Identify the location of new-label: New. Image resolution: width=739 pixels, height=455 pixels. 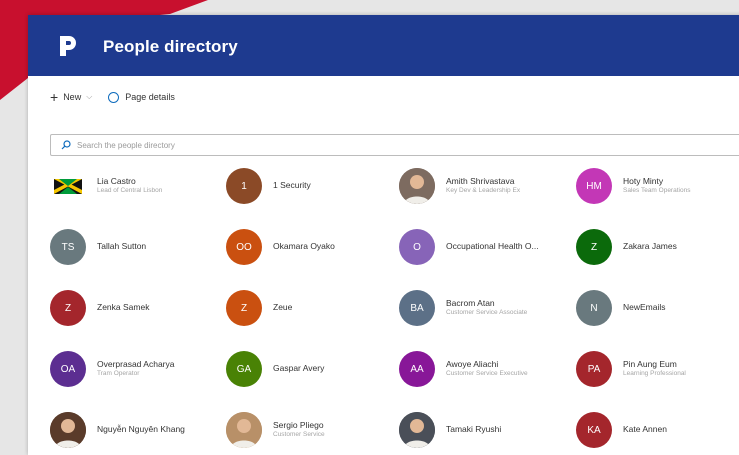
(72, 97).